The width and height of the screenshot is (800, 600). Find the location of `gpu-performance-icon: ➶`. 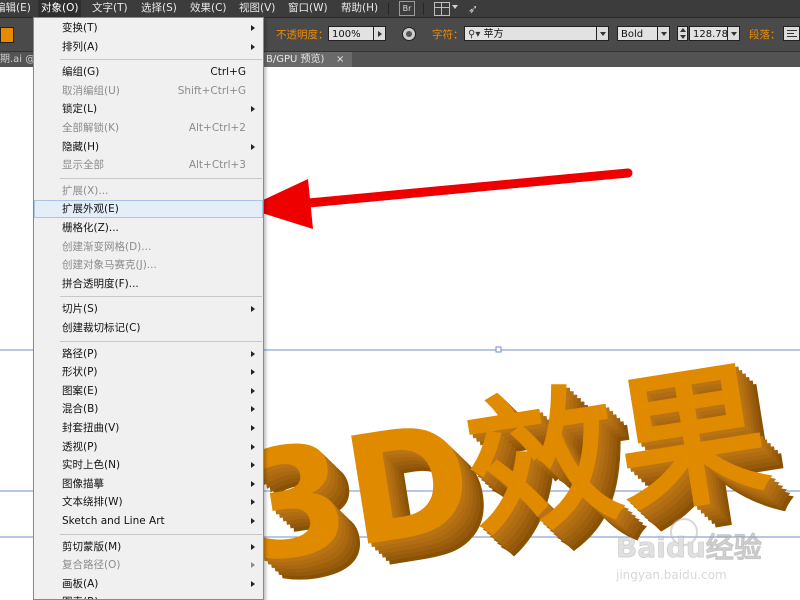

gpu-performance-icon: ➶ is located at coordinates (473, 9).